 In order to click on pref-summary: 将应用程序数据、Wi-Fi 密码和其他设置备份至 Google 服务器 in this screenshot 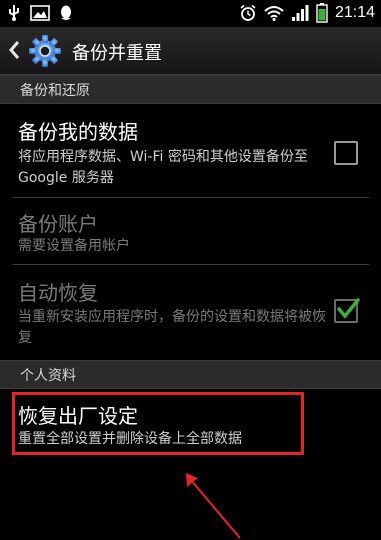, I will do `click(163, 167)`.